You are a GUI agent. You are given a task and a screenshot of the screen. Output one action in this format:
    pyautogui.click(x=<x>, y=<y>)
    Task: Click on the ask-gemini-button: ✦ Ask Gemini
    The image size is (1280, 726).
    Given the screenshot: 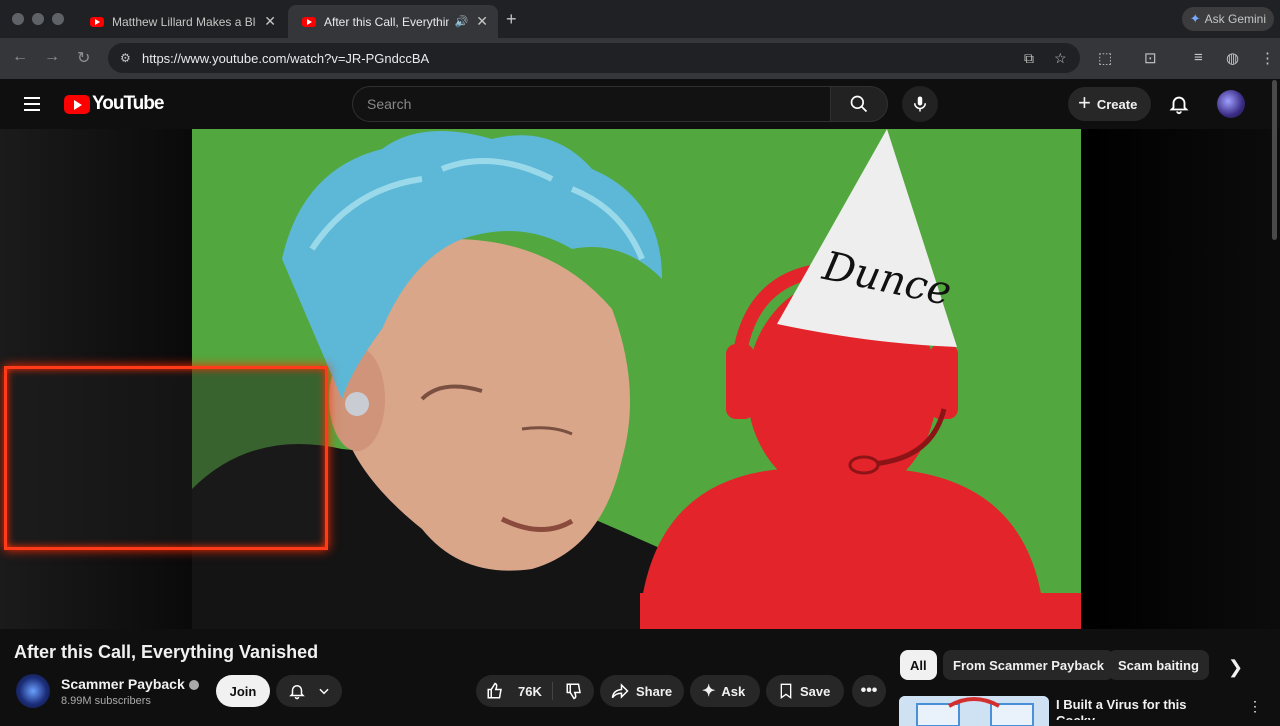 What is the action you would take?
    pyautogui.click(x=1227, y=19)
    